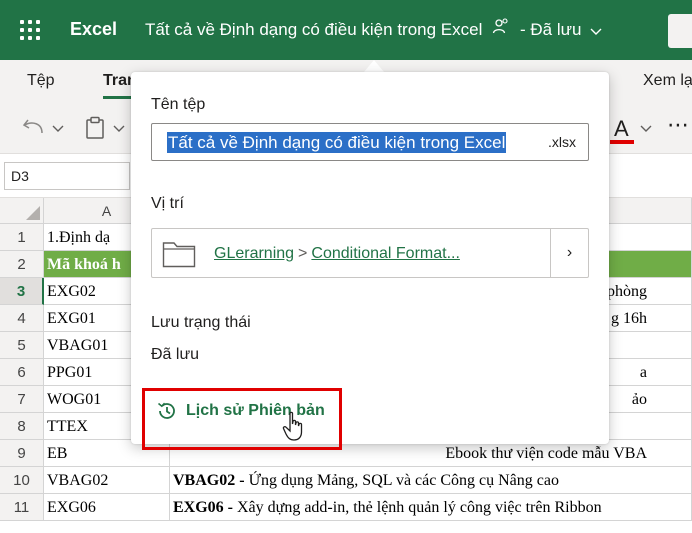 The height and width of the screenshot is (533, 692). What do you see at coordinates (179, 255) in the screenshot?
I see `folder-icon` at bounding box center [179, 255].